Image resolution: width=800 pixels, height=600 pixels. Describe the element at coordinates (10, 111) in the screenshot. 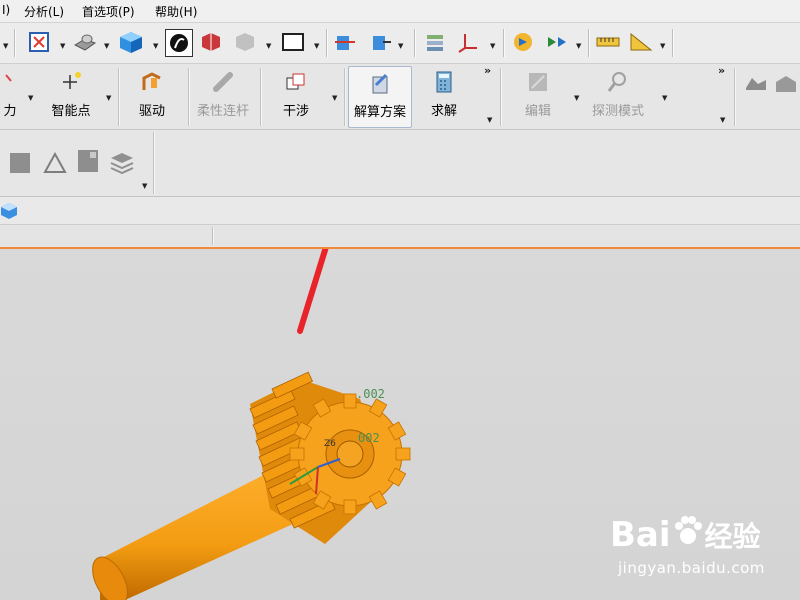

I see `ribbon-label: 力` at that location.